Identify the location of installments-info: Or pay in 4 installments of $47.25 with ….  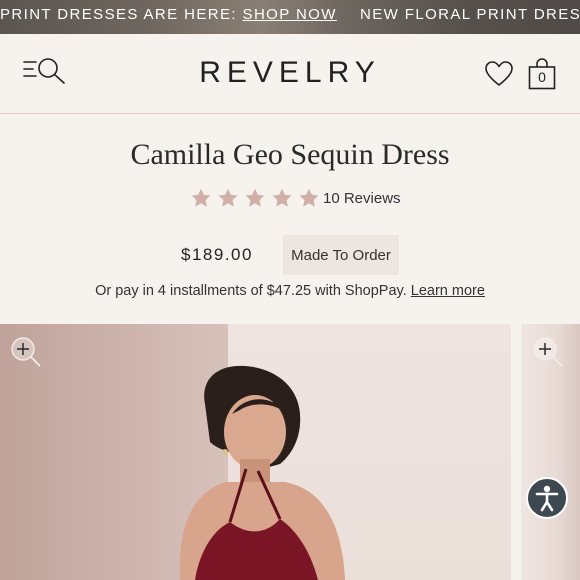
(290, 291).